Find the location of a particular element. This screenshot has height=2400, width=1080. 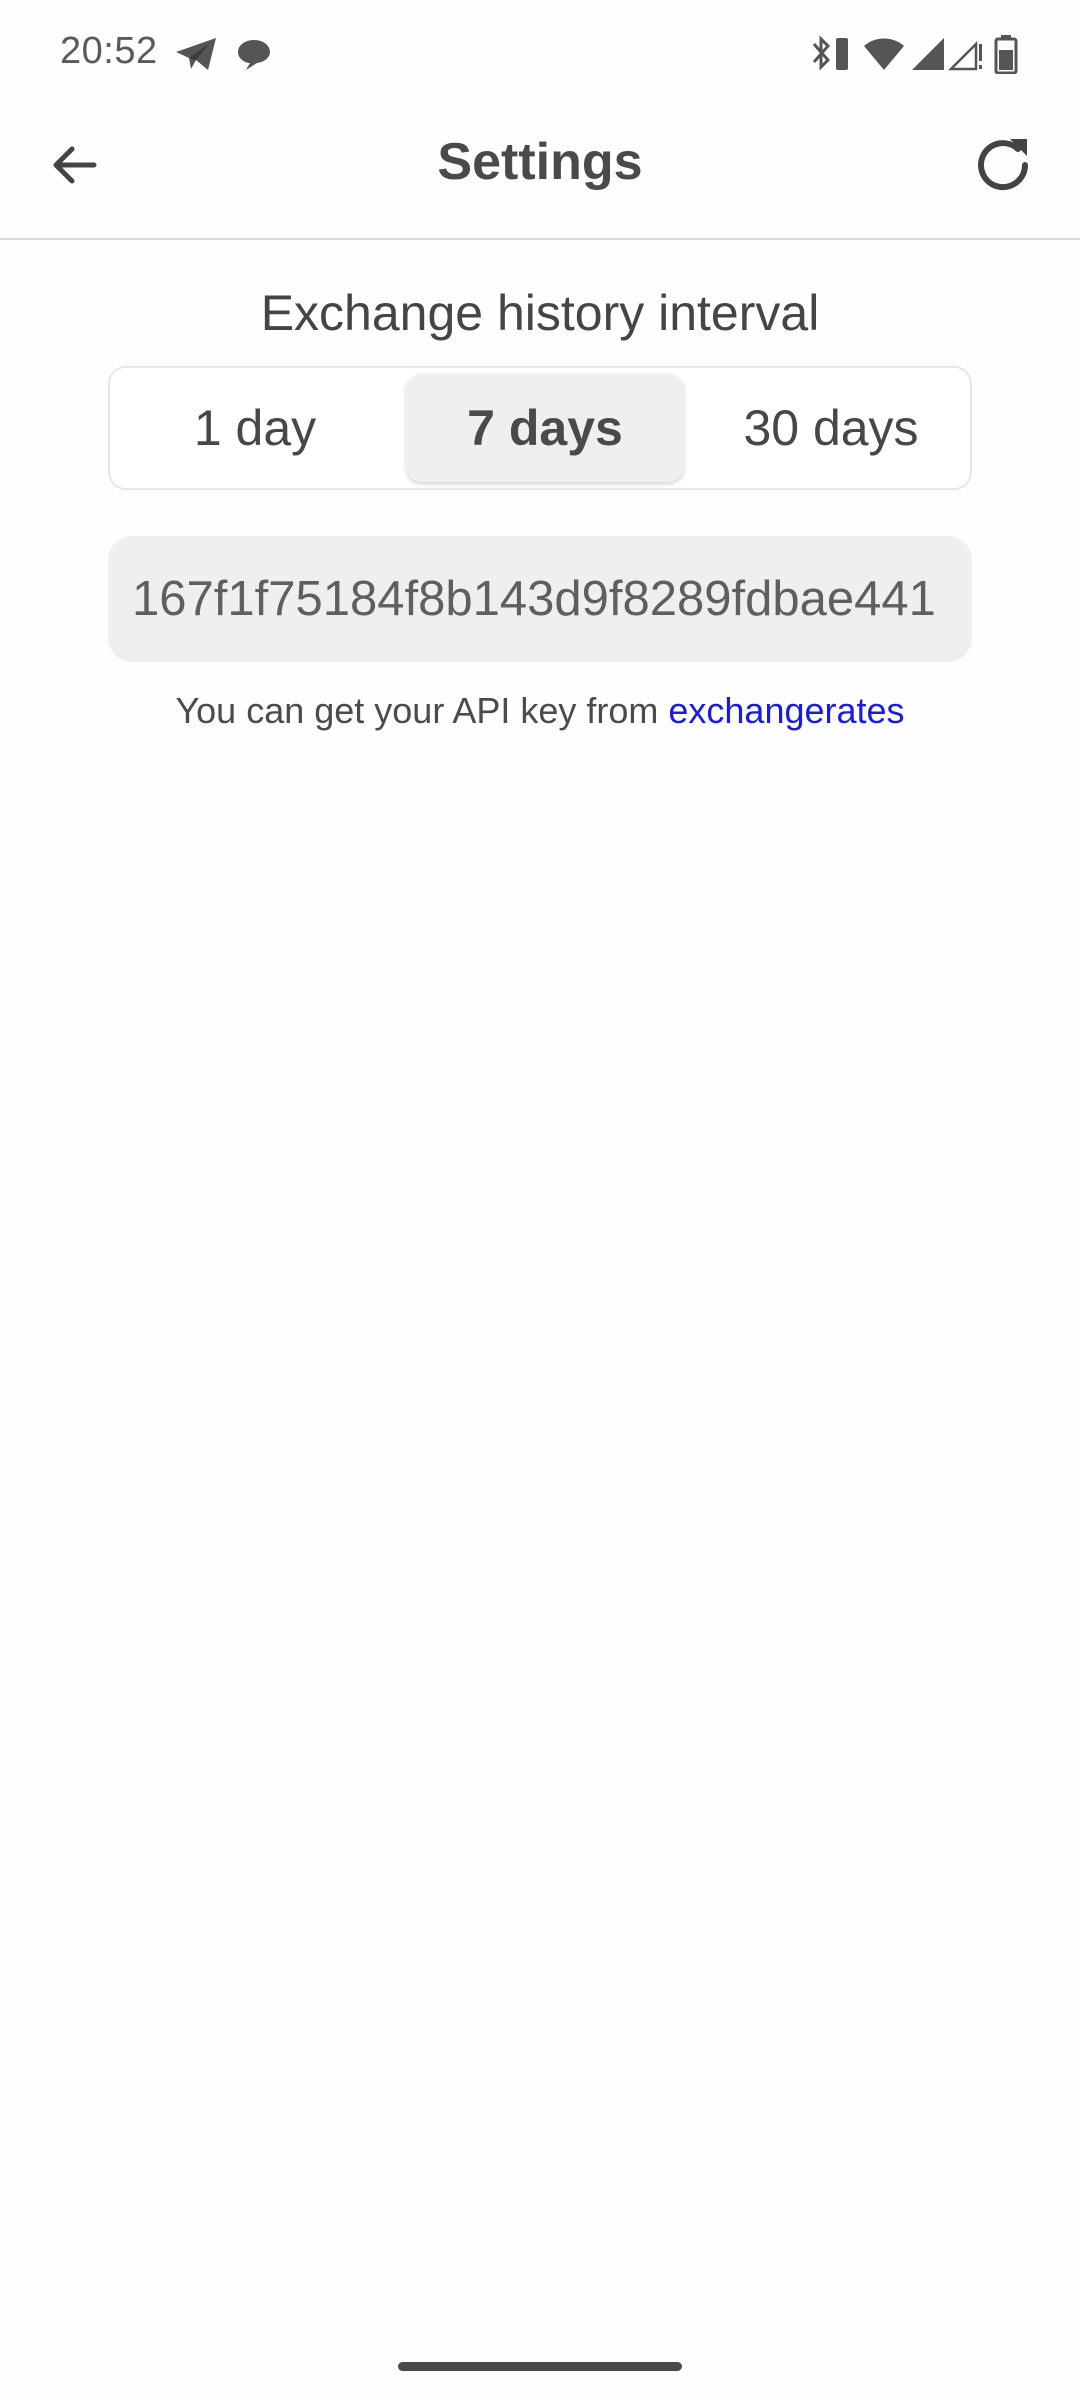

history-interval-selector: 1 day 7 days 30 days is located at coordinates (540, 428).